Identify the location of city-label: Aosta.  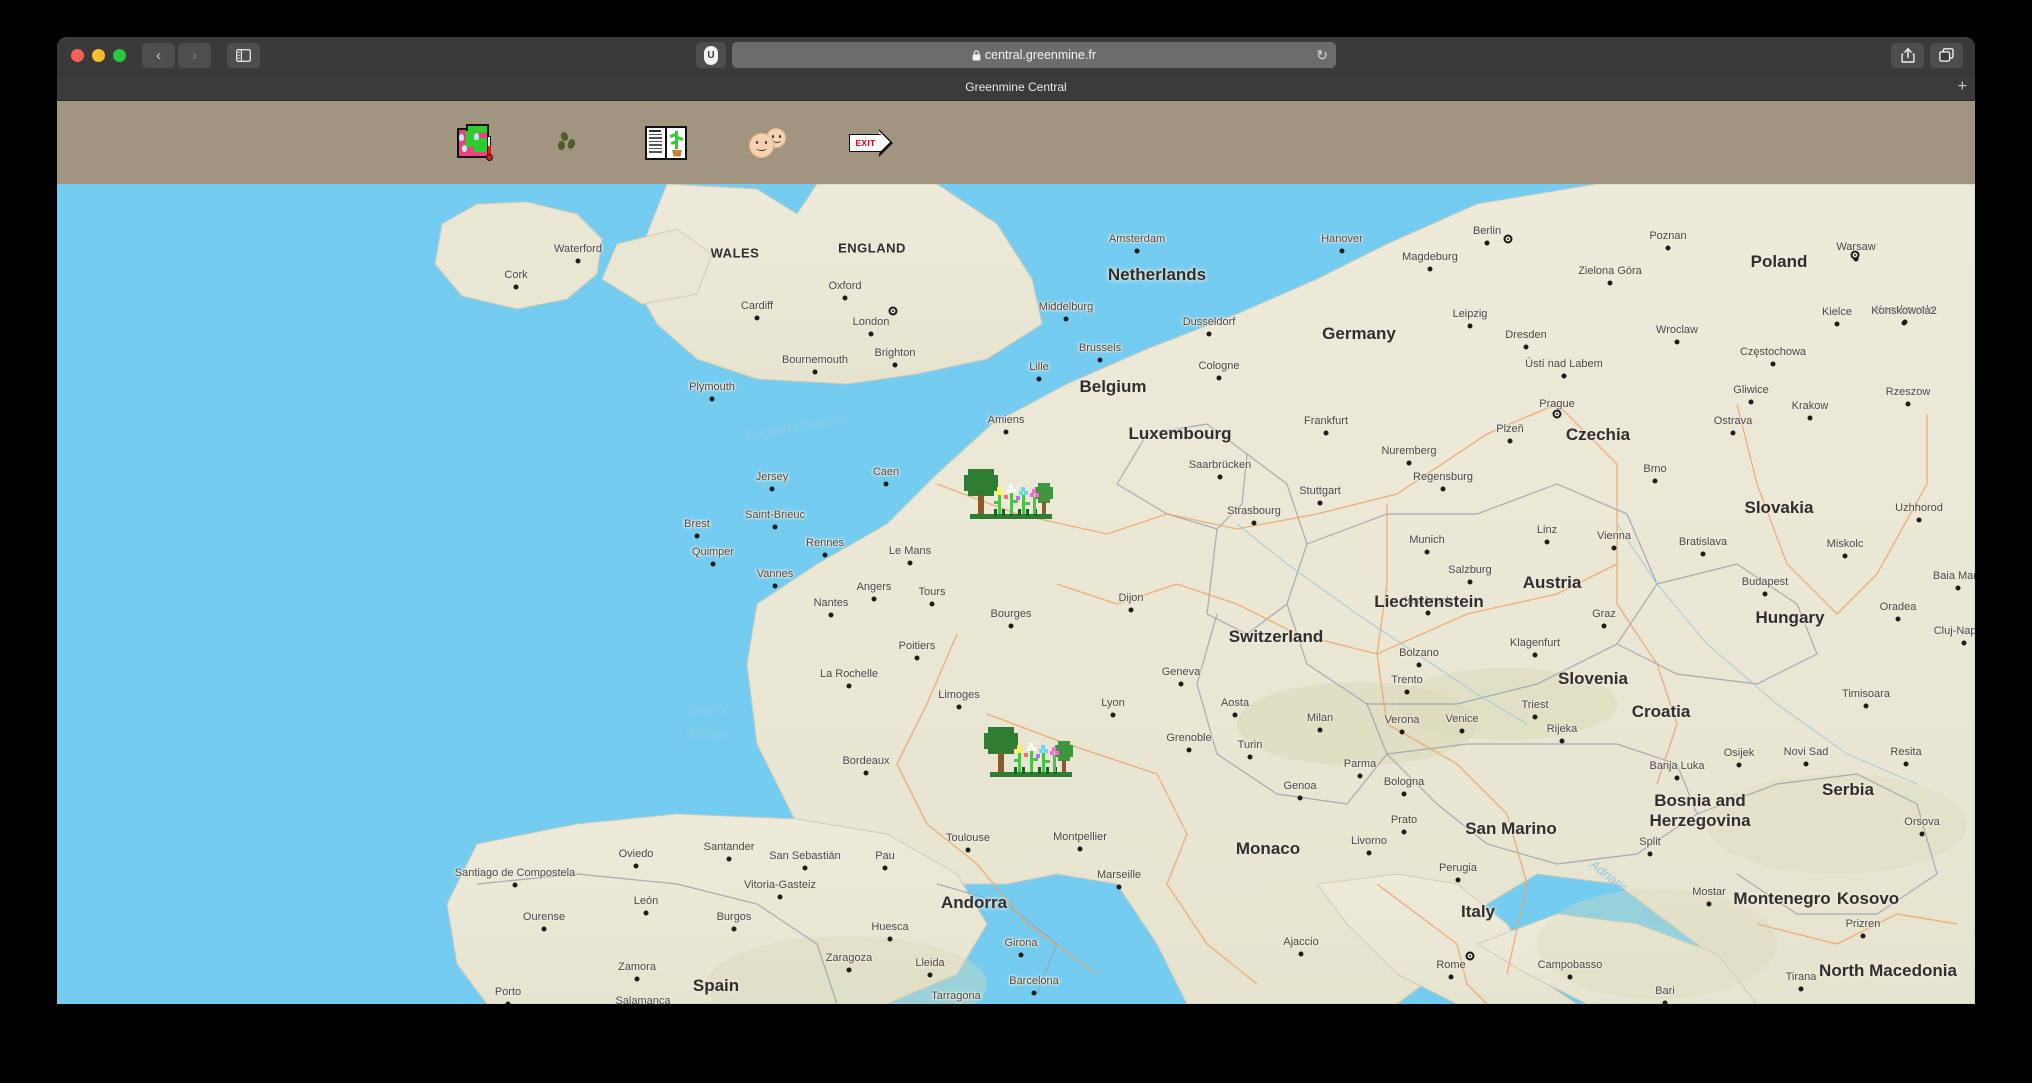
(1235, 703).